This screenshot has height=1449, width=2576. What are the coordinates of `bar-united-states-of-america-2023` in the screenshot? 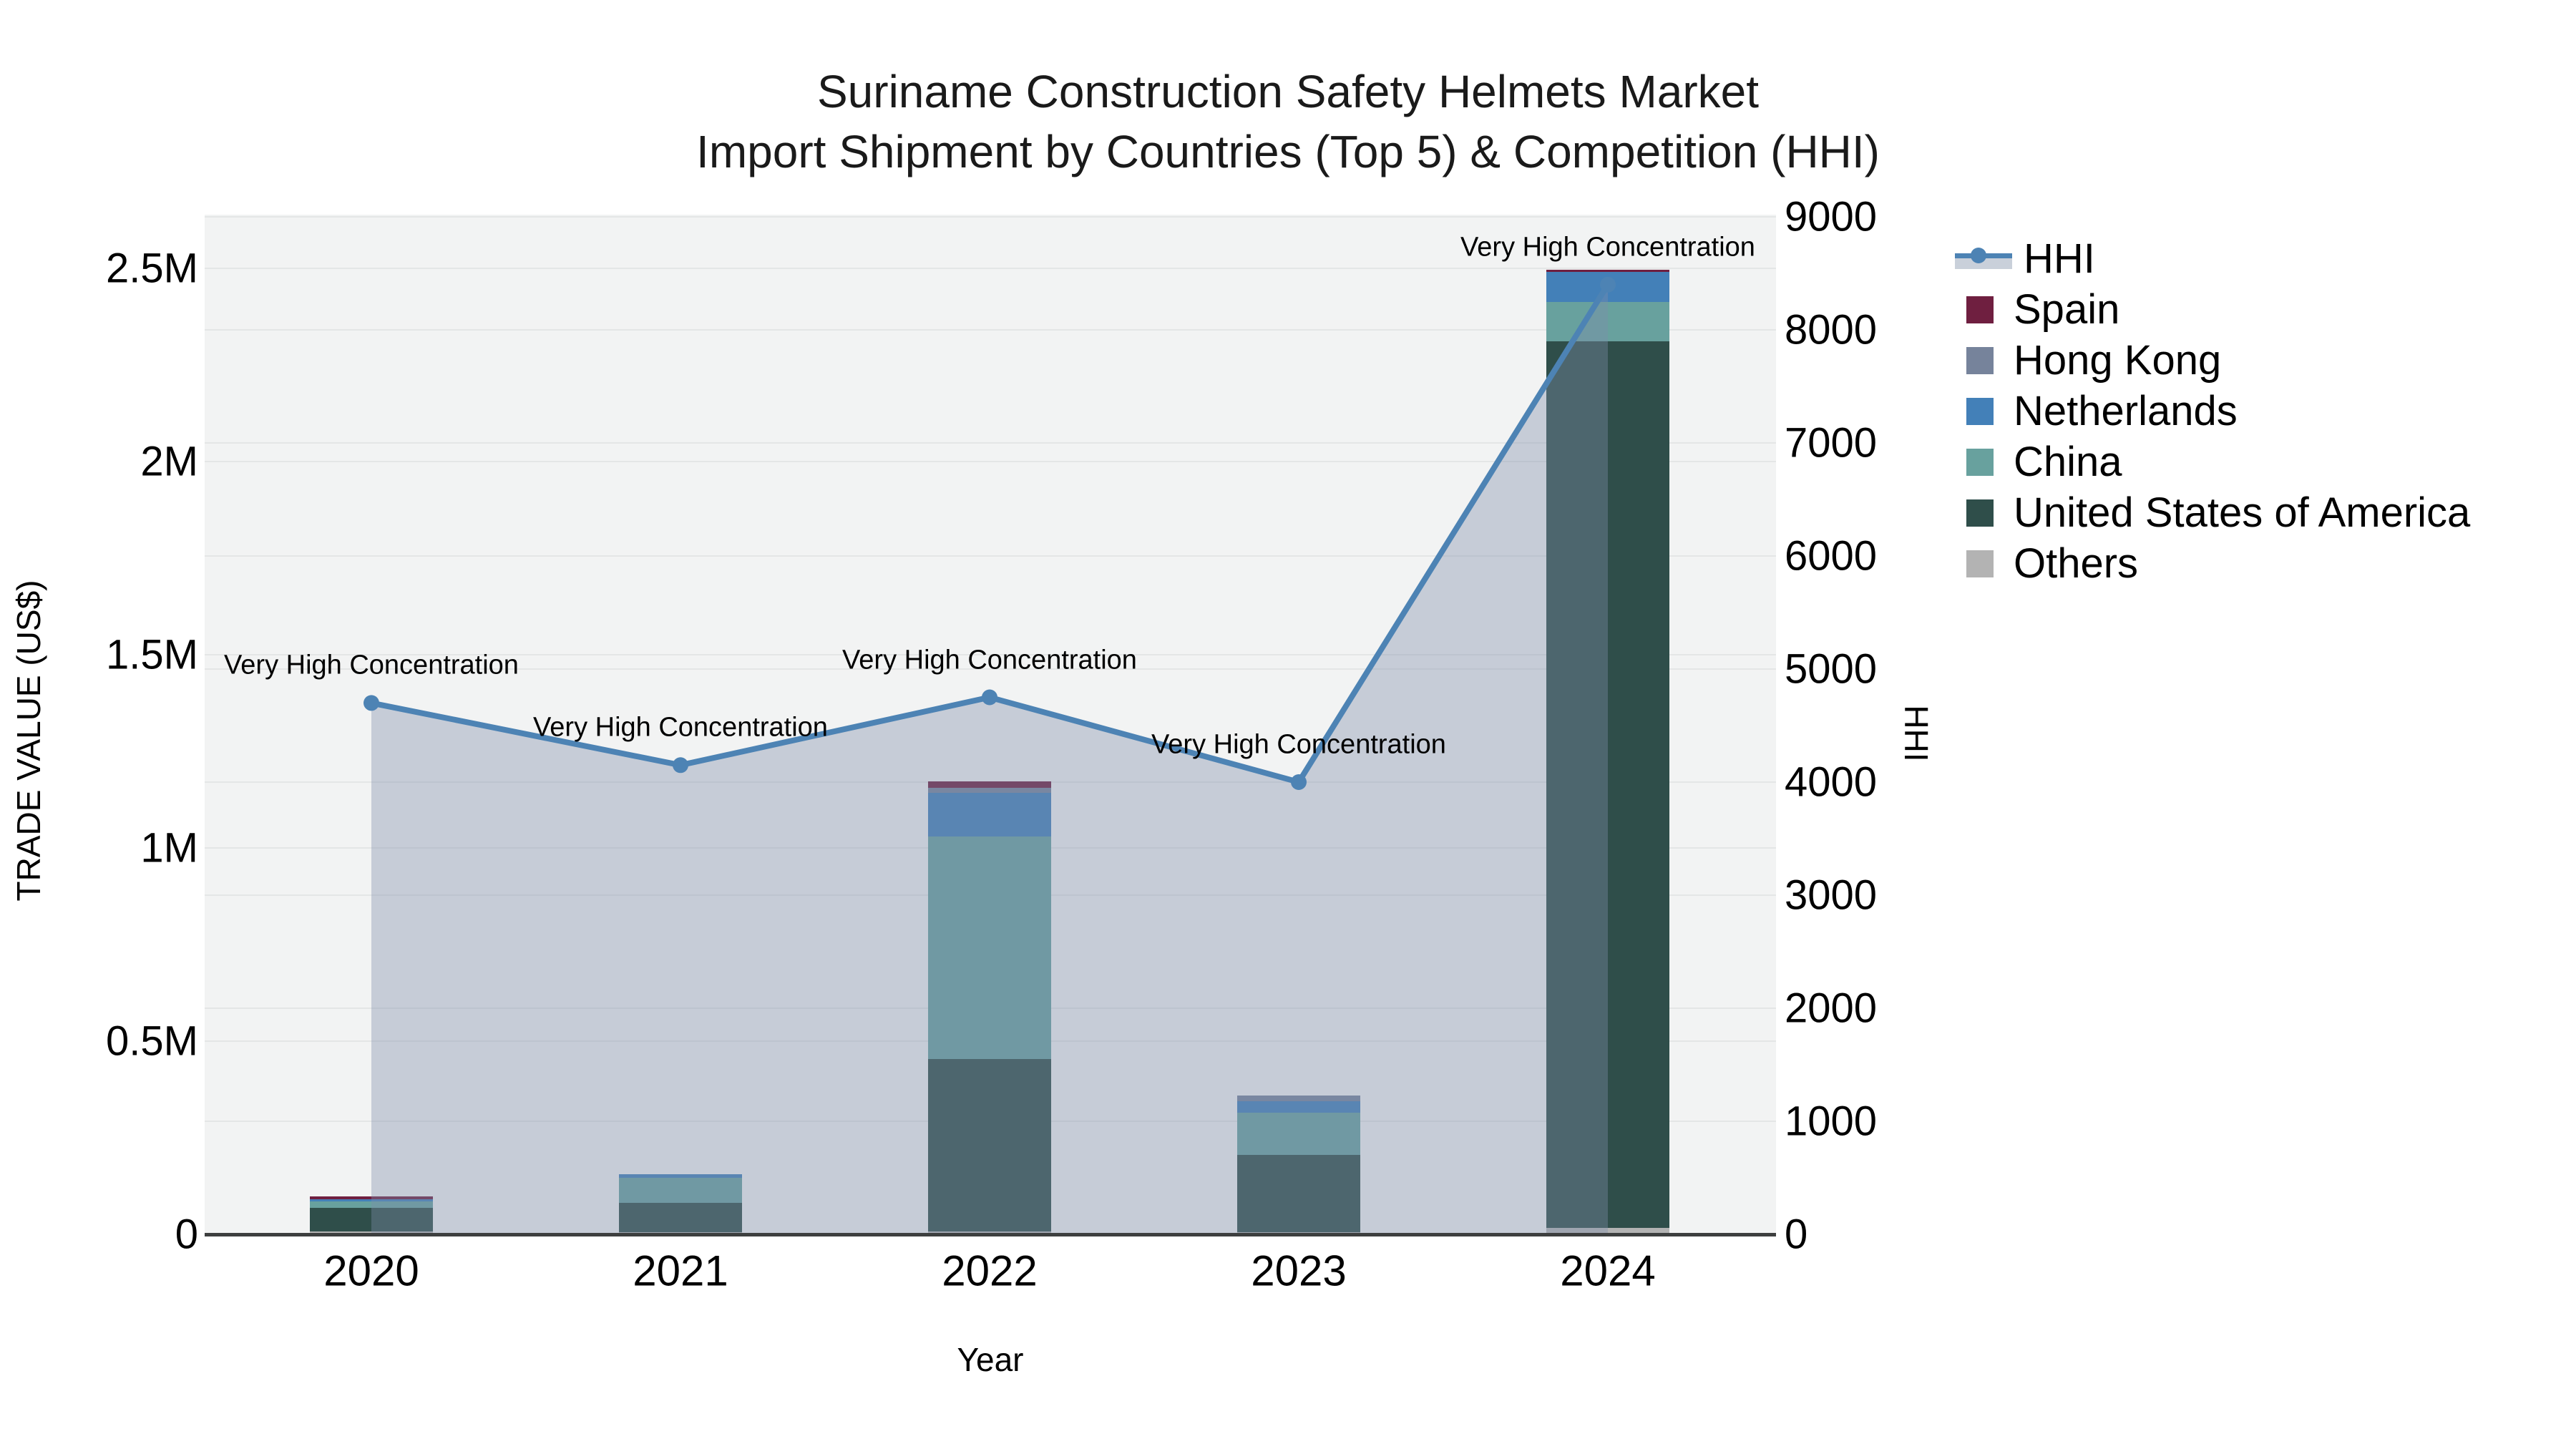 It's located at (1298, 1194).